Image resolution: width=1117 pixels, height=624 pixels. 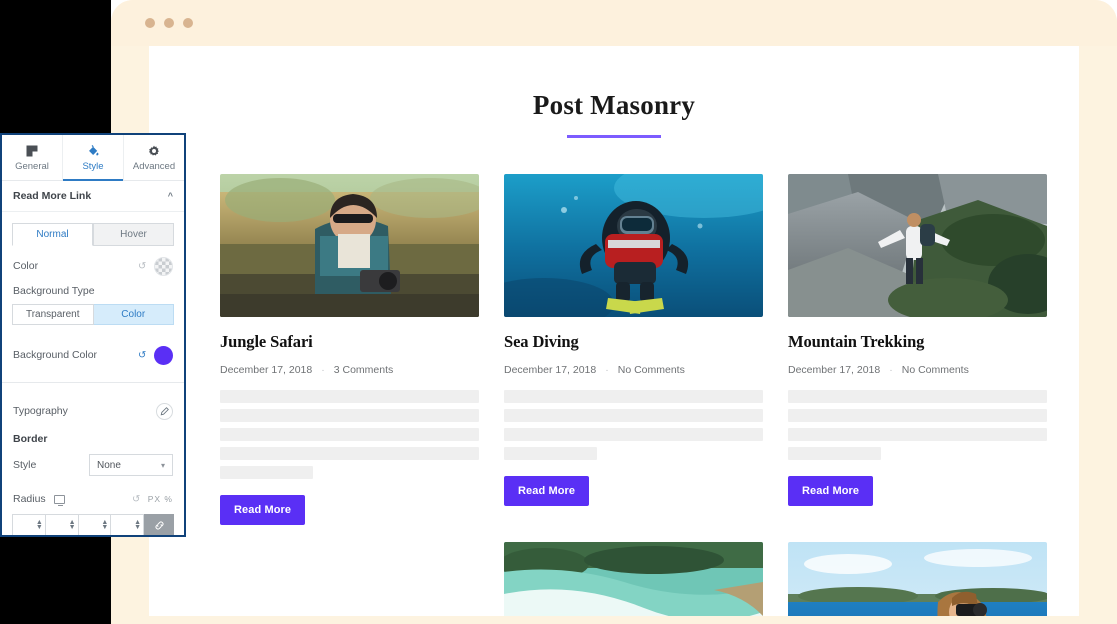 What do you see at coordinates (55, 580) in the screenshot?
I see `editor-backdrop-bottom` at bounding box center [55, 580].